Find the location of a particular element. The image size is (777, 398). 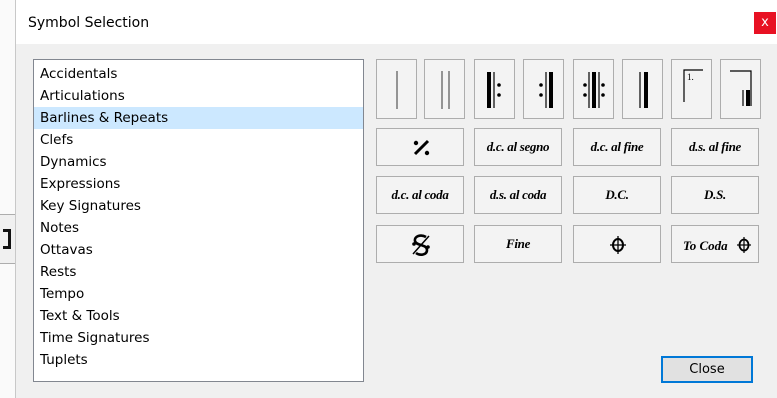

ds-al-coda-button: d.s. al coda is located at coordinates (518, 195).